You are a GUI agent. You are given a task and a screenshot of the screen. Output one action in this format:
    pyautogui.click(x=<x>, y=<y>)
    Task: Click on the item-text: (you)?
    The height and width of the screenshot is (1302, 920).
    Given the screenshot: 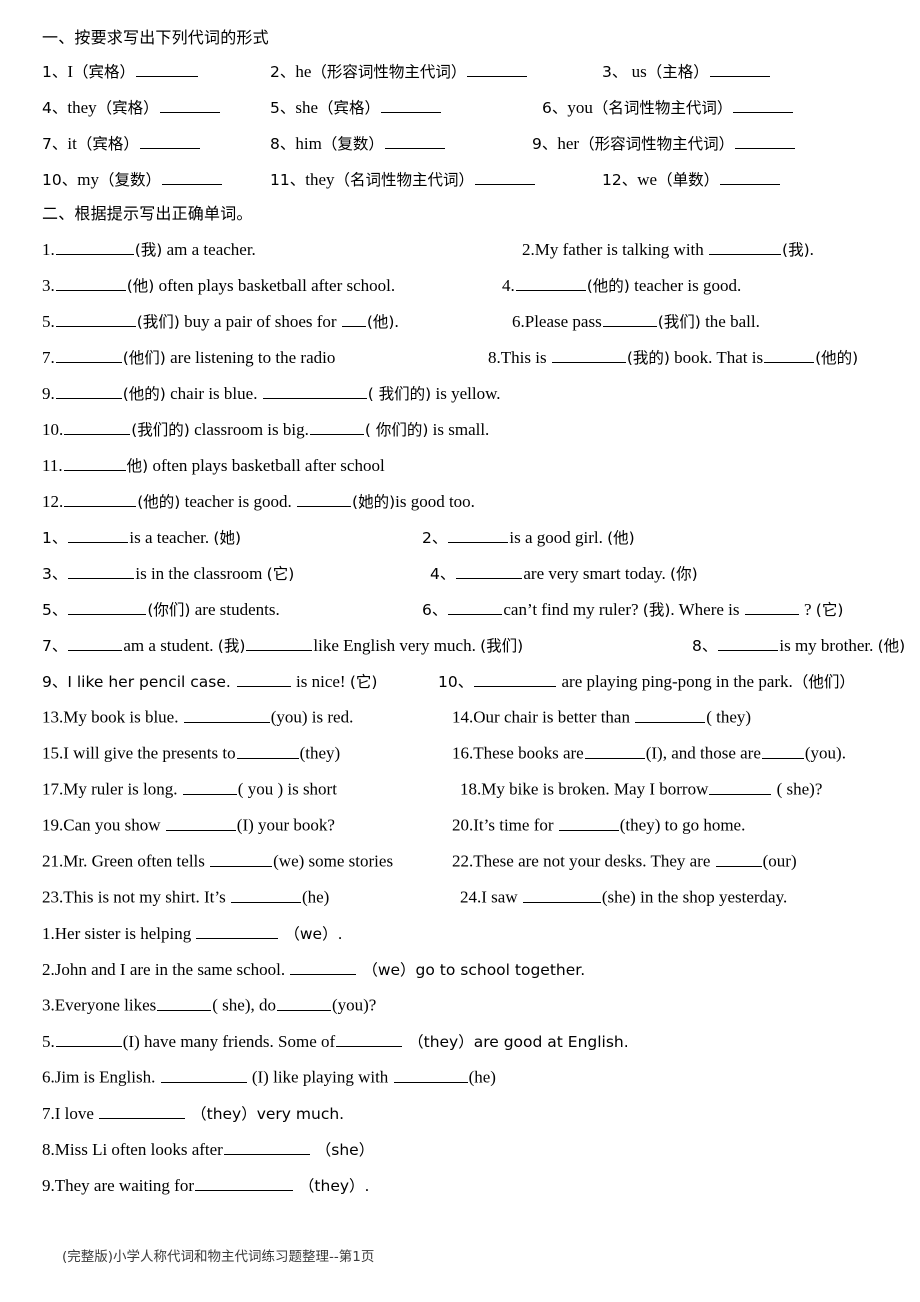 What is the action you would take?
    pyautogui.click(x=354, y=1005)
    